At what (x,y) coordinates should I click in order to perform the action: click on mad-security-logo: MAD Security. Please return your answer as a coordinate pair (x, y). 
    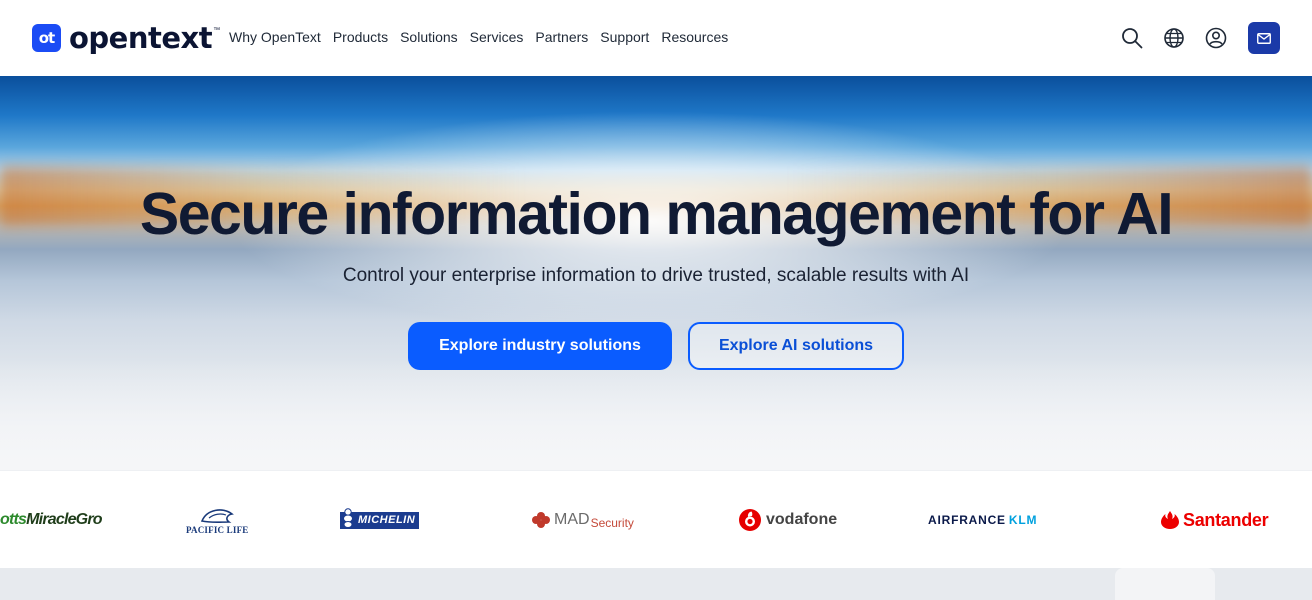
    Looking at the image, I should click on (582, 520).